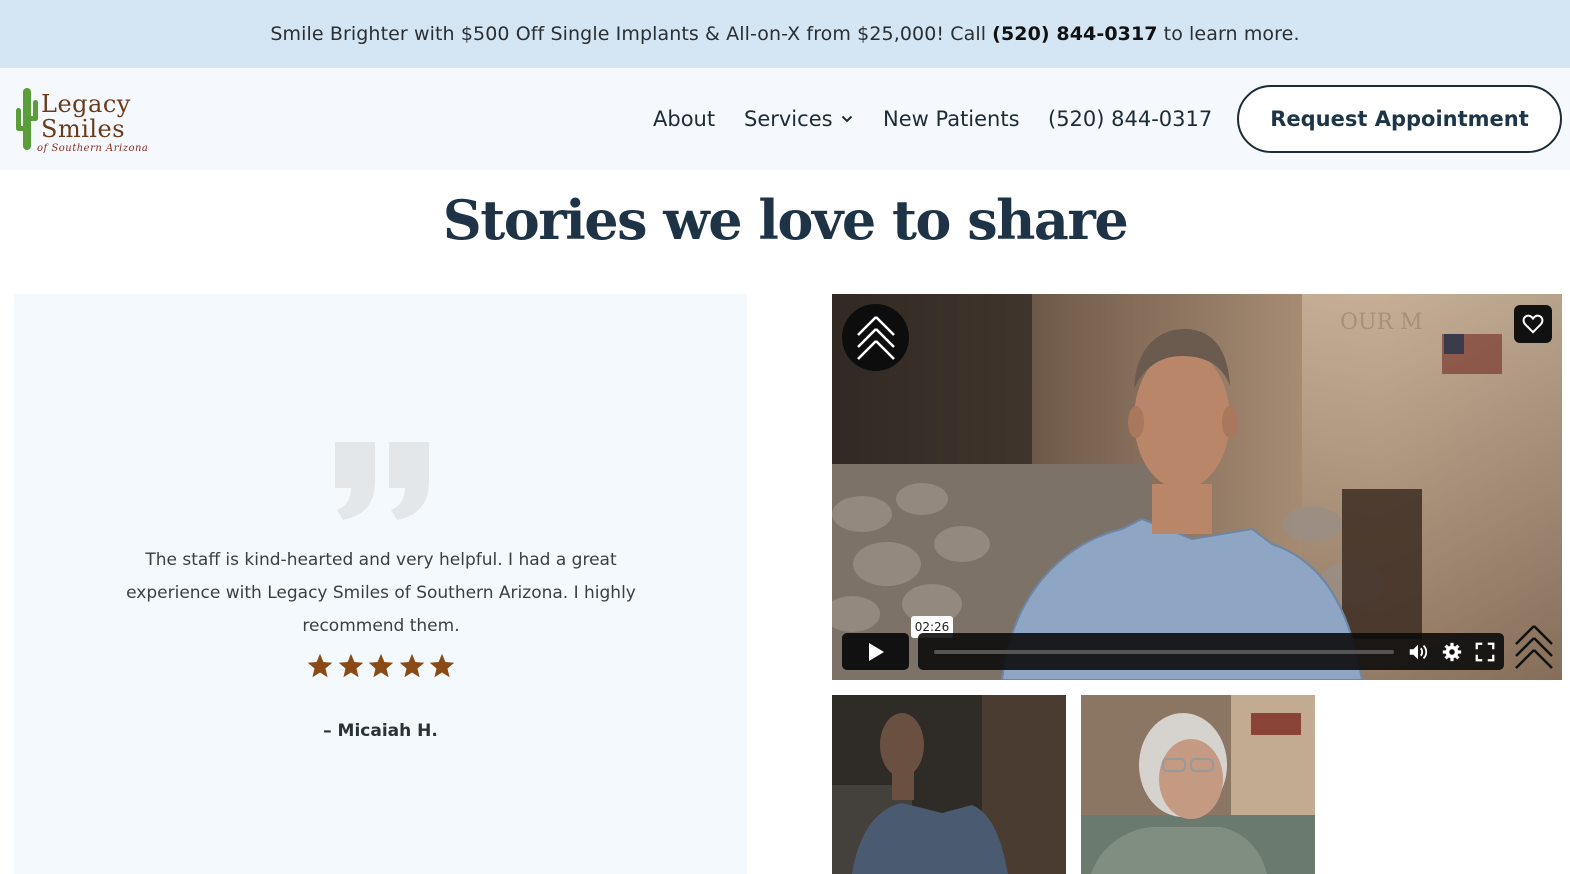 This screenshot has width=1570, height=874. I want to click on nav-about: About, so click(684, 119).